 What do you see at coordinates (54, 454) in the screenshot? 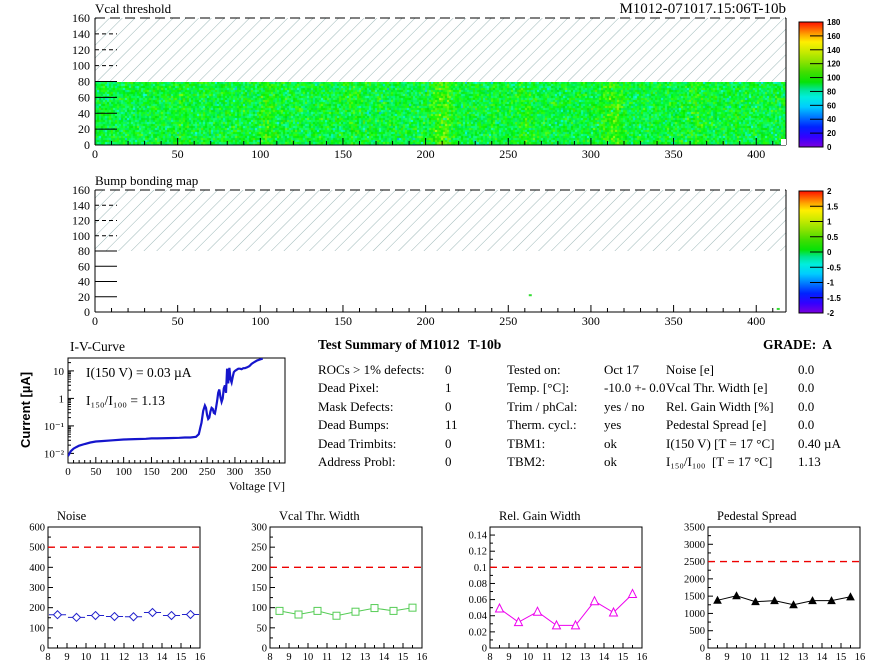
I see `svg-text: 10⁻²` at bounding box center [54, 454].